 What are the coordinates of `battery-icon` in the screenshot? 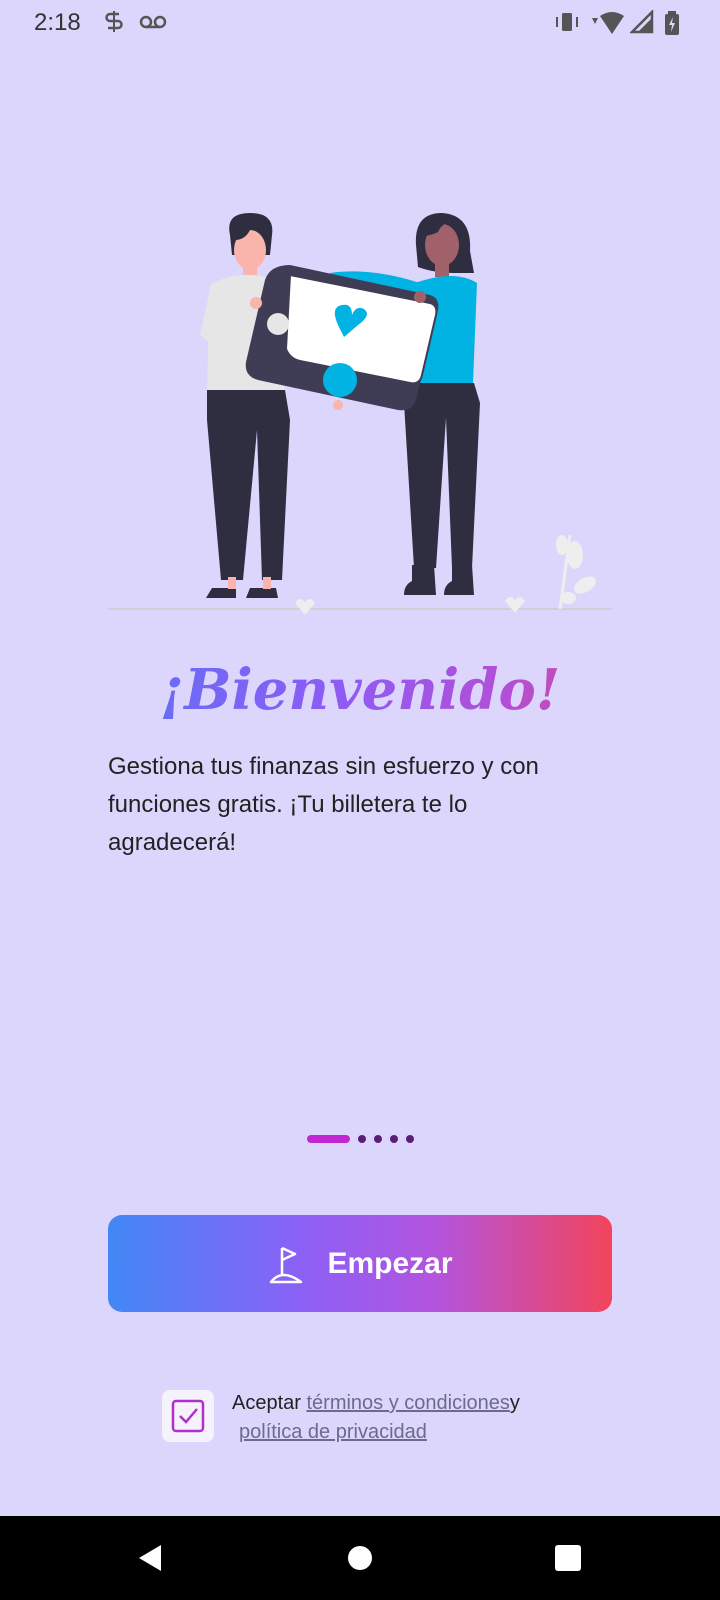 It's located at (672, 23).